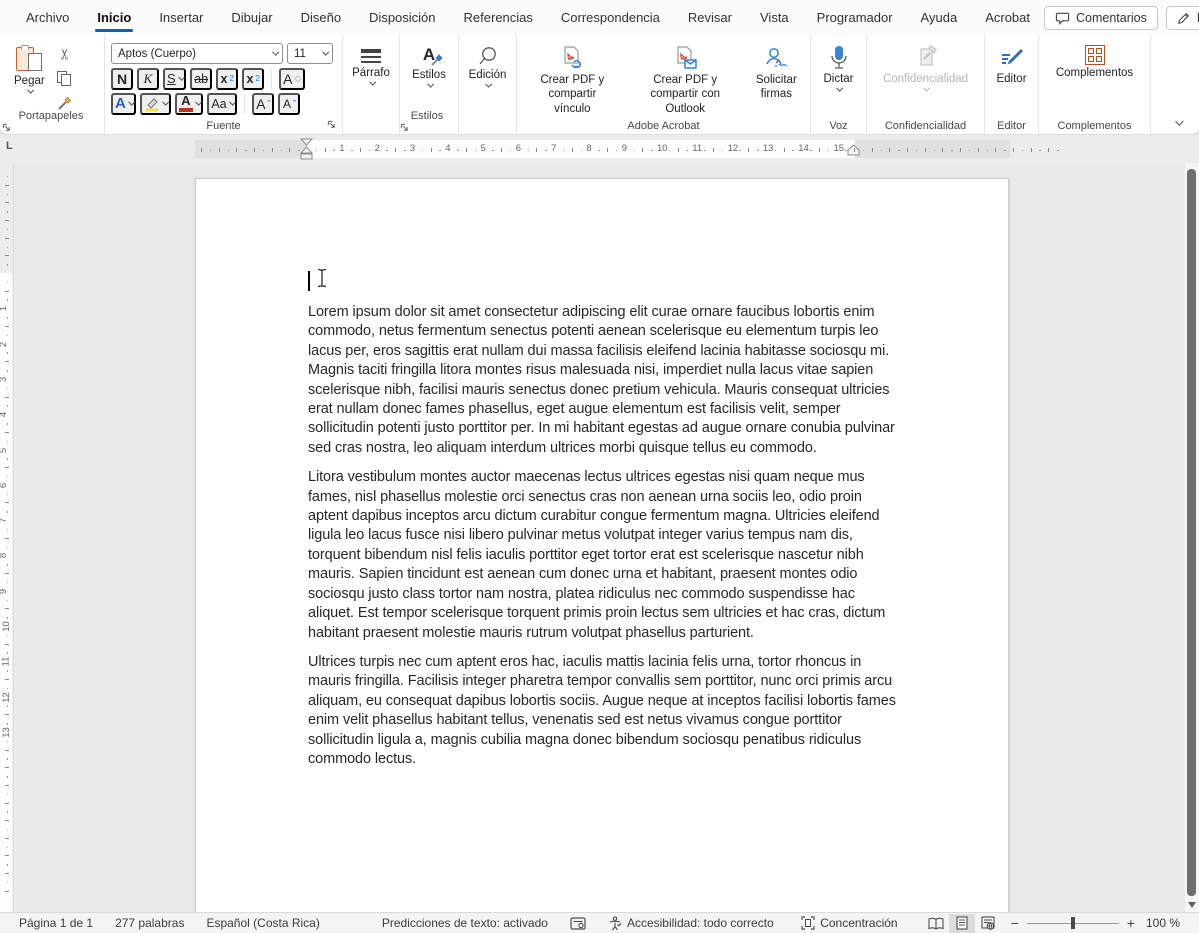  Describe the element at coordinates (663, 126) in the screenshot. I see `acrobat-group-label: Adobe Acrobat` at that location.